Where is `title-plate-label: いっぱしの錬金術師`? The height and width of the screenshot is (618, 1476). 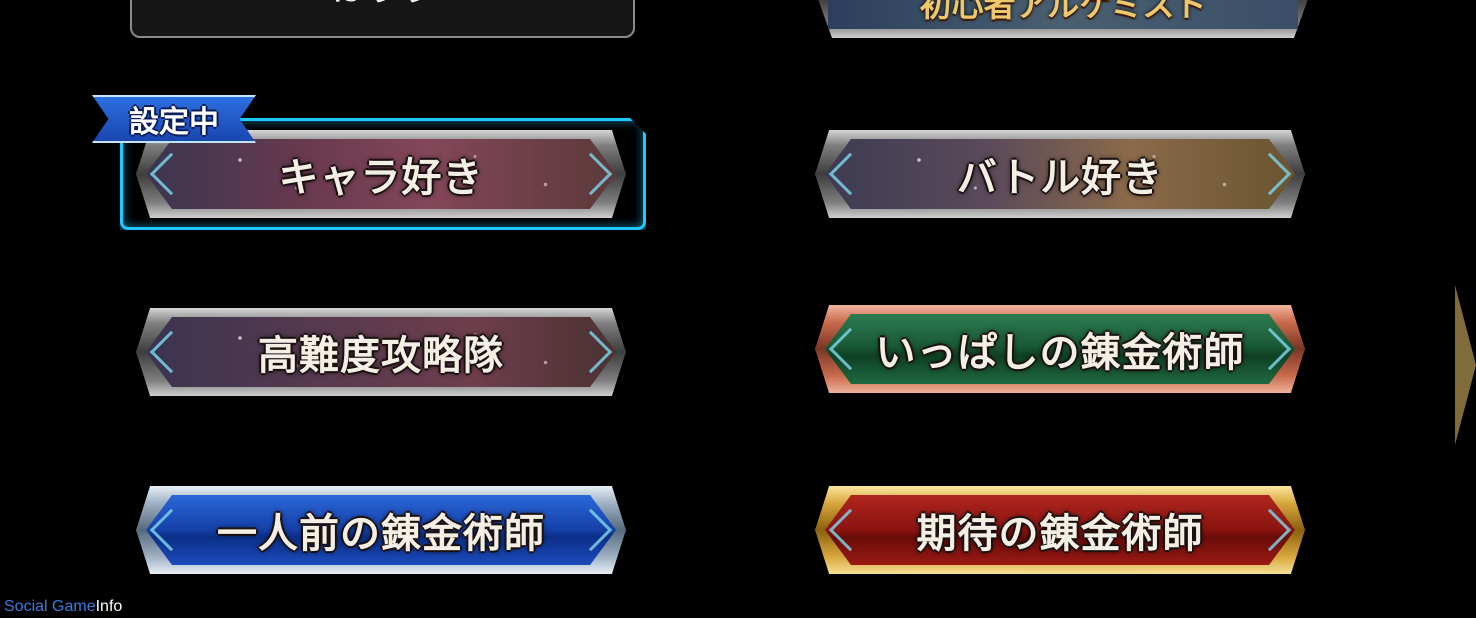 title-plate-label: いっぱしの錬金術師 is located at coordinates (1060, 353).